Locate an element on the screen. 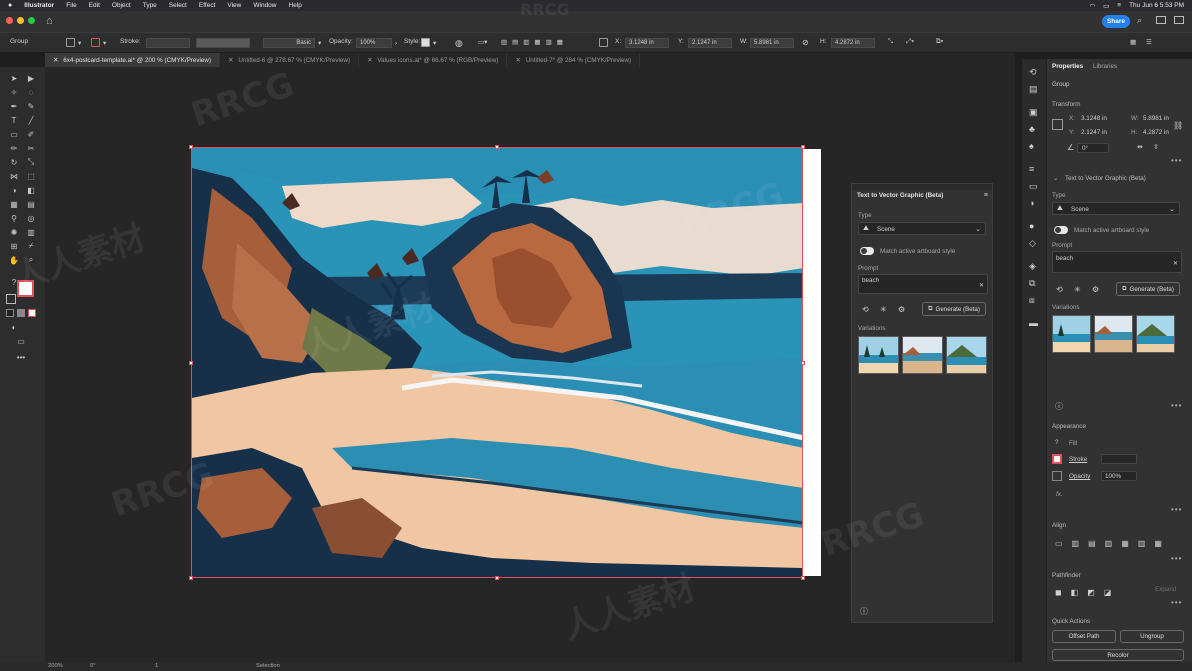 Image resolution: width=1192 pixels, height=671 pixels. chevron-down-icon: ⌄ is located at coordinates (1055, 178).